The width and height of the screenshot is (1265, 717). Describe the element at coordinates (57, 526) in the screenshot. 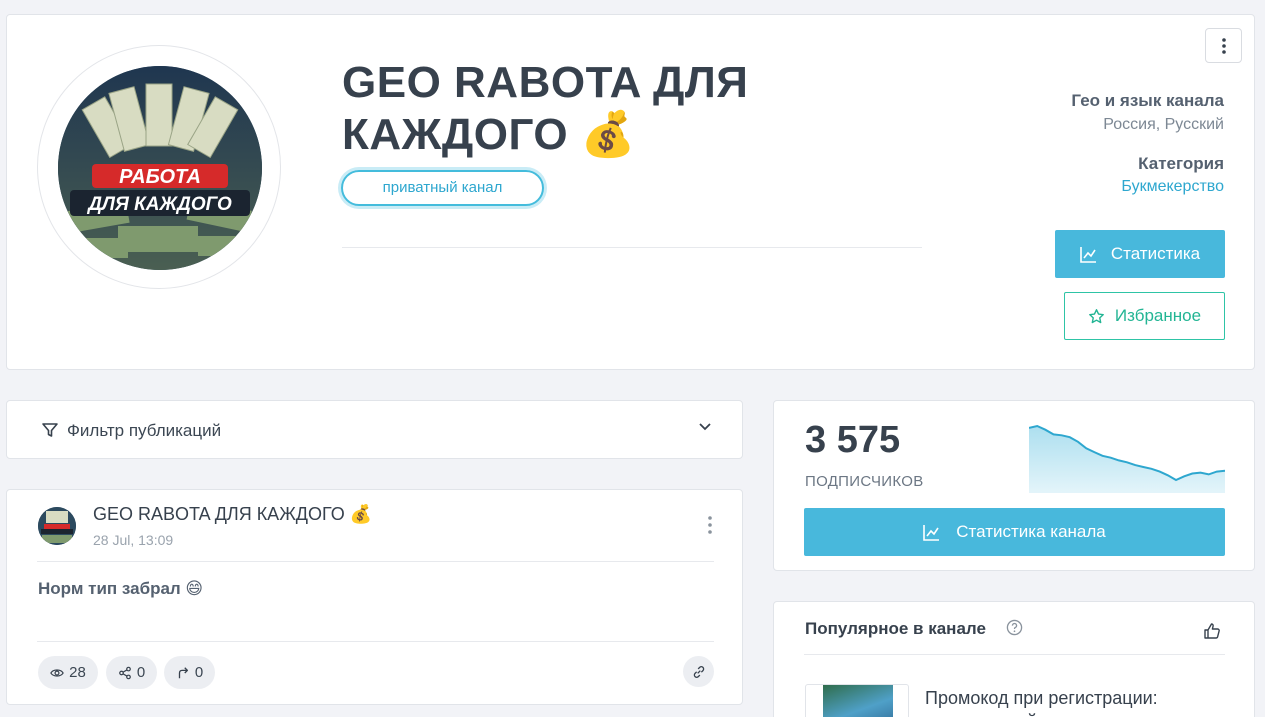

I see `post-author-avatar` at that location.